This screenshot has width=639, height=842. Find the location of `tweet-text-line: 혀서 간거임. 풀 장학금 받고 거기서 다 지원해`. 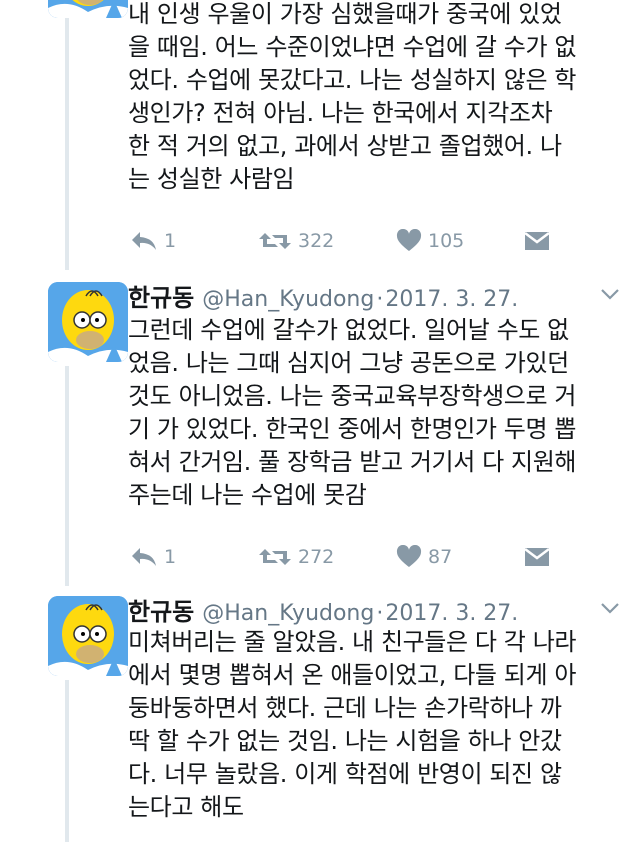

tweet-text-line: 혀서 간거임. 풀 장학금 받고 거기서 다 지원해 is located at coordinates (352, 462).